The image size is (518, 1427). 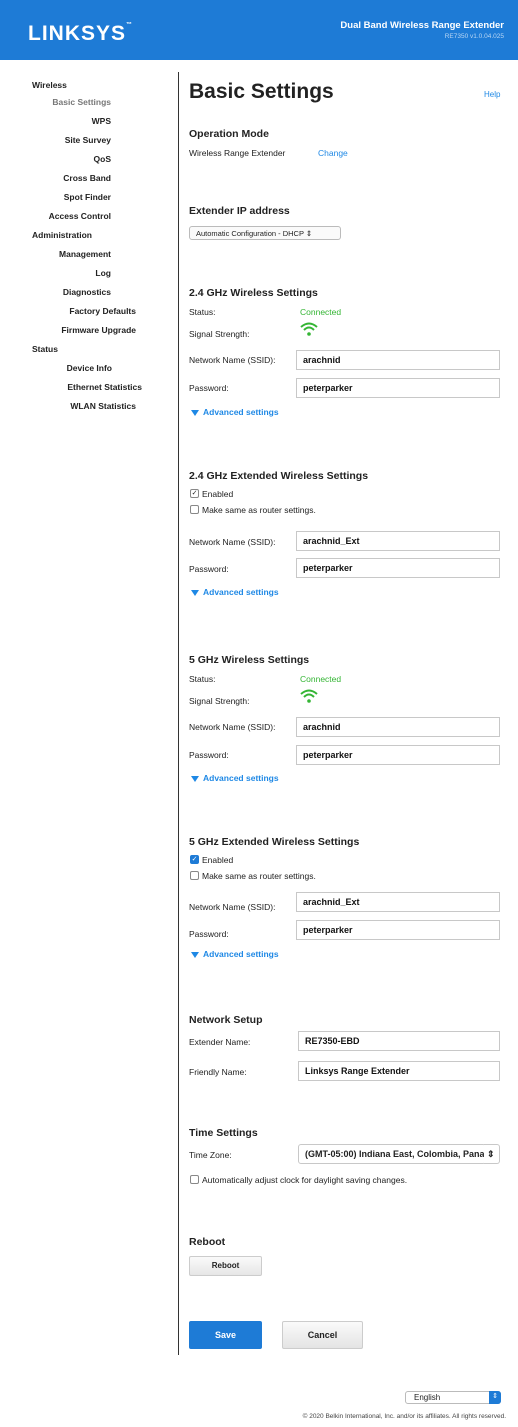 What do you see at coordinates (209, 934) in the screenshot?
I see `wl5ext-password-label: Password:` at bounding box center [209, 934].